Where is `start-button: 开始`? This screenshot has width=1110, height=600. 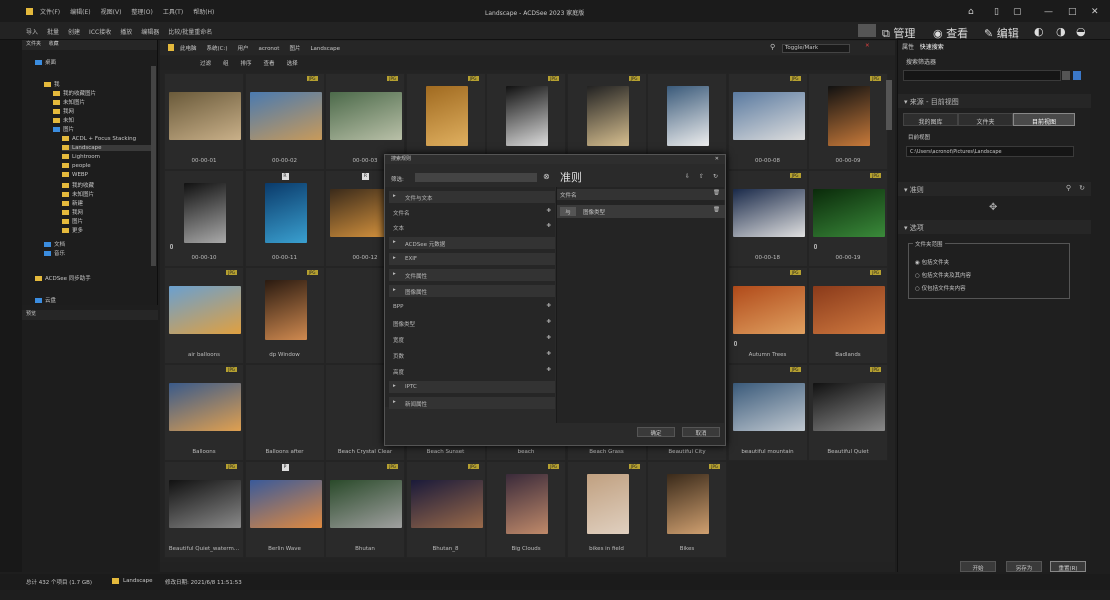
start-button: 开始 is located at coordinates (978, 566).